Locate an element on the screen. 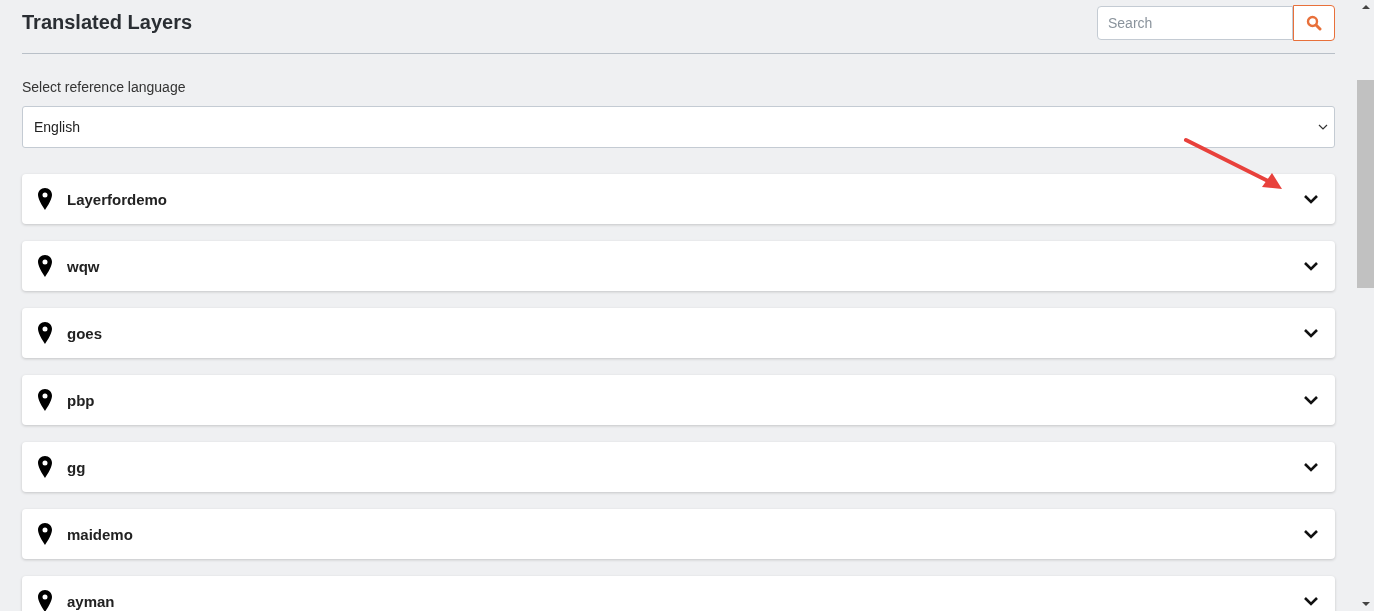 The image size is (1374, 611). search-button is located at coordinates (1314, 22).